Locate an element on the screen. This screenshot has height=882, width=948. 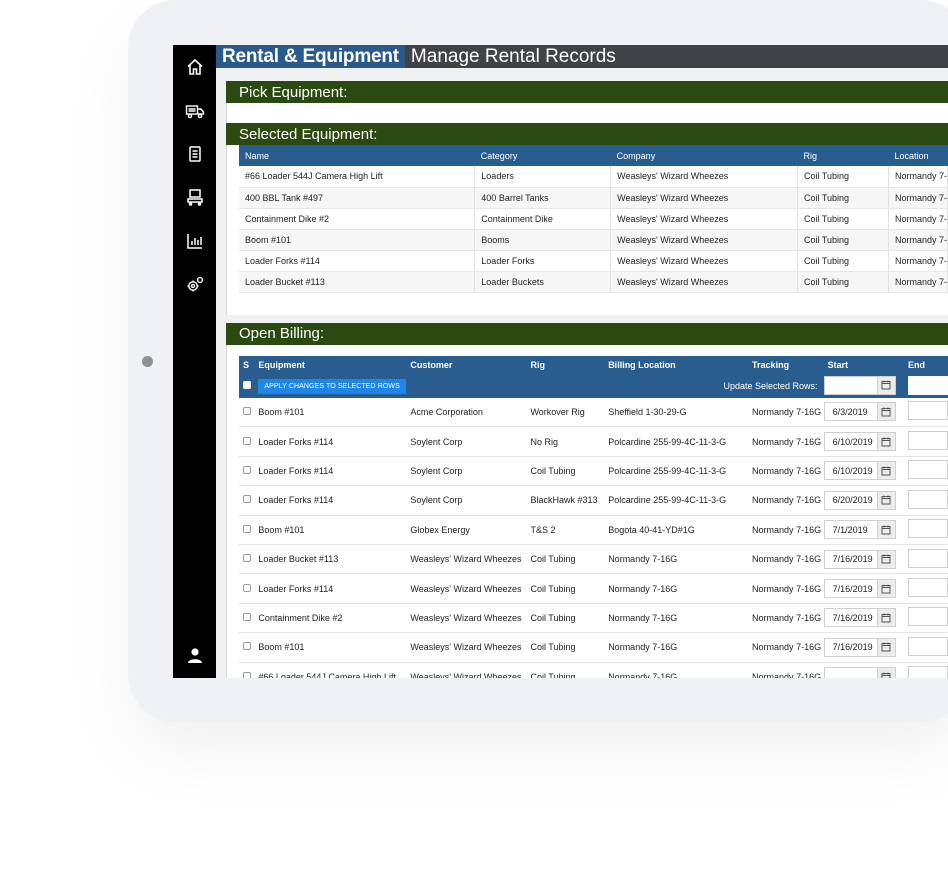
cell-name: Loader Forks #114 is located at coordinates (357, 261).